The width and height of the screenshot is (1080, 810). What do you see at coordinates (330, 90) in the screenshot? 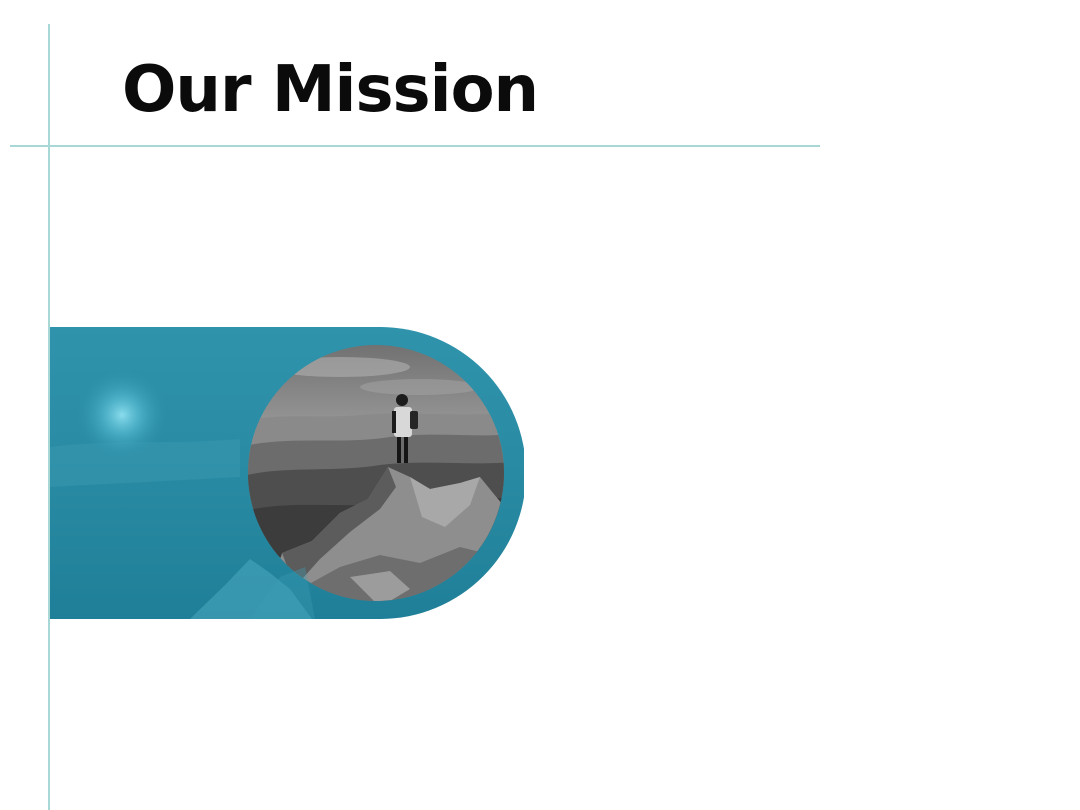
I see `page-title: Our Mission` at bounding box center [330, 90].